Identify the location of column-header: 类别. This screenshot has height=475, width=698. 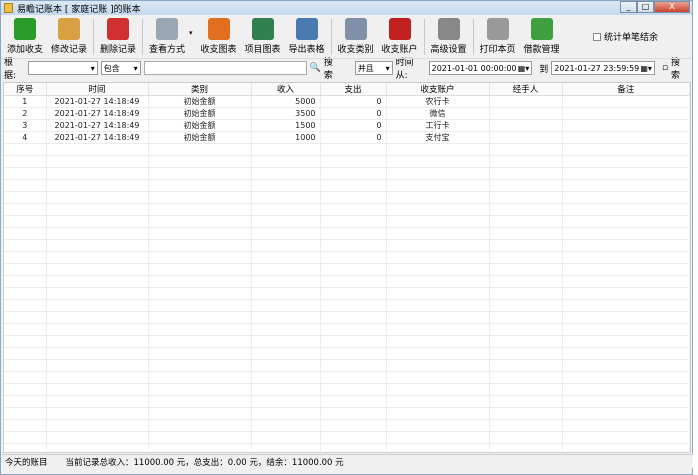
(200, 89).